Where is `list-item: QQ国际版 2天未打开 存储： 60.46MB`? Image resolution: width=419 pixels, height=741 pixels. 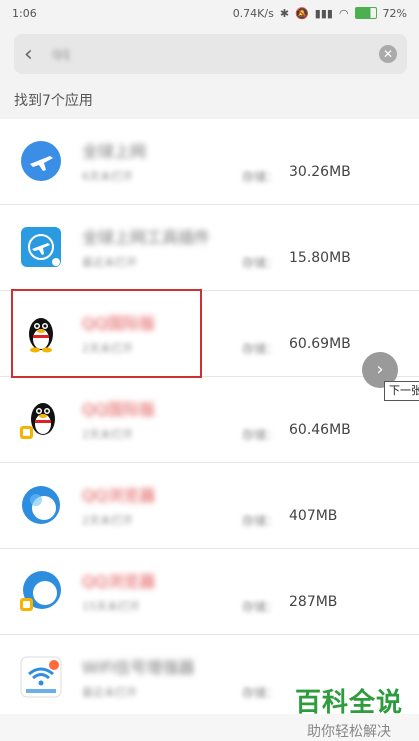
list-item: QQ国际版 2天未打开 存储： 60.46MB is located at coordinates (209, 420).